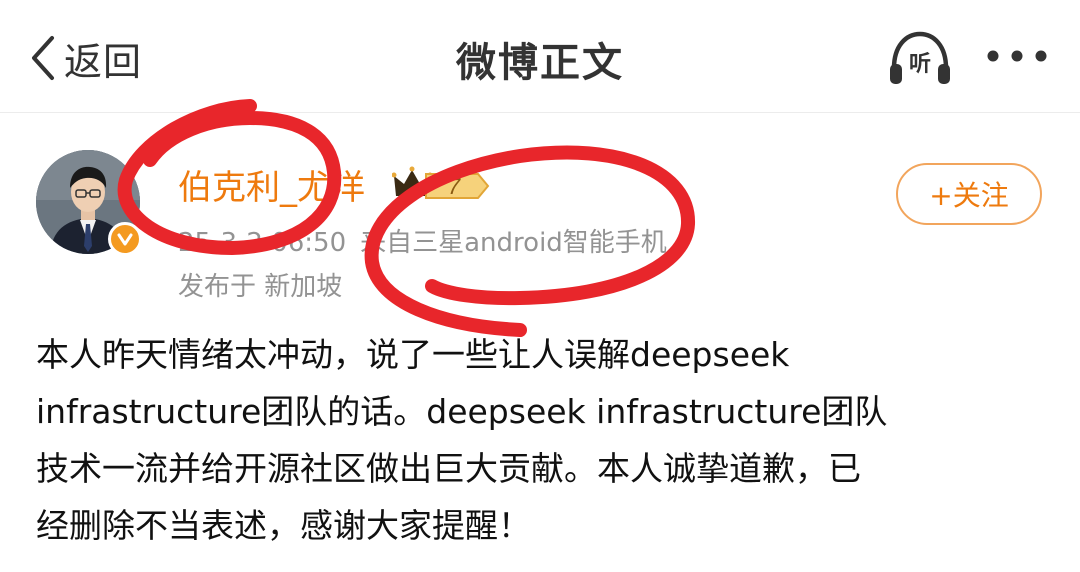 The width and height of the screenshot is (1080, 572). Describe the element at coordinates (262, 243) in the screenshot. I see `post-time: 25-3-2 06:50` at that location.